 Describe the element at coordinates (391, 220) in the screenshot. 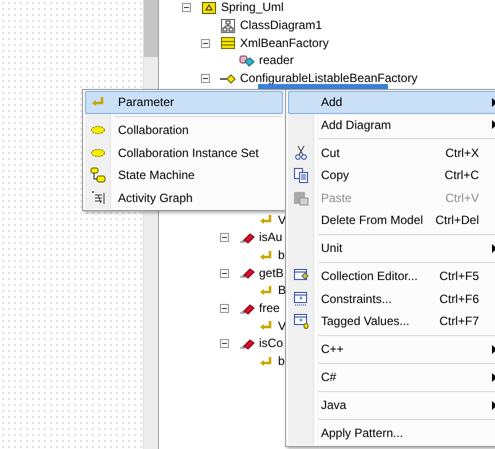

I see `menu-item: Delete From Model Ctrl+Del` at that location.